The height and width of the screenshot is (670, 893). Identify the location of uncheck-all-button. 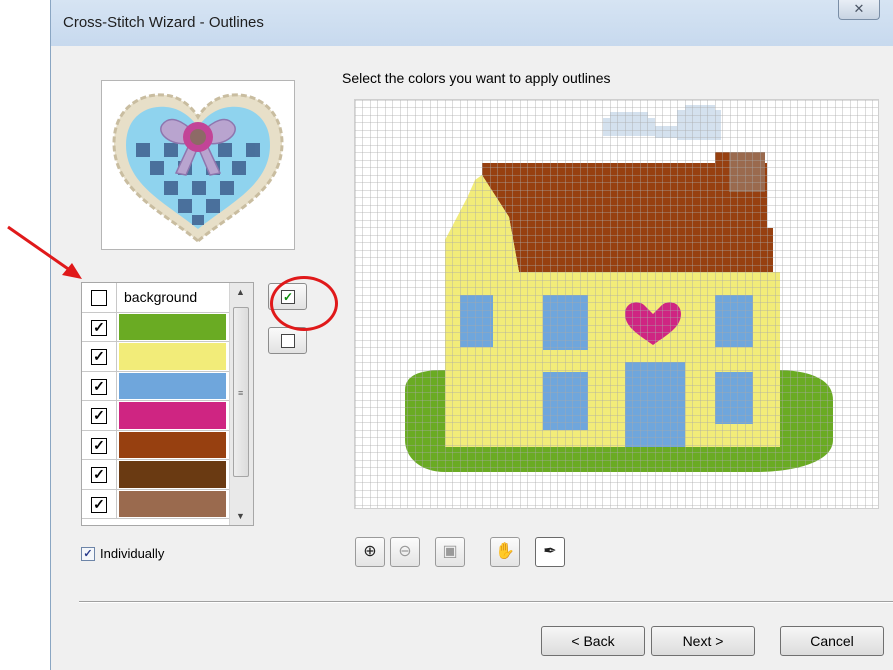
(287, 340).